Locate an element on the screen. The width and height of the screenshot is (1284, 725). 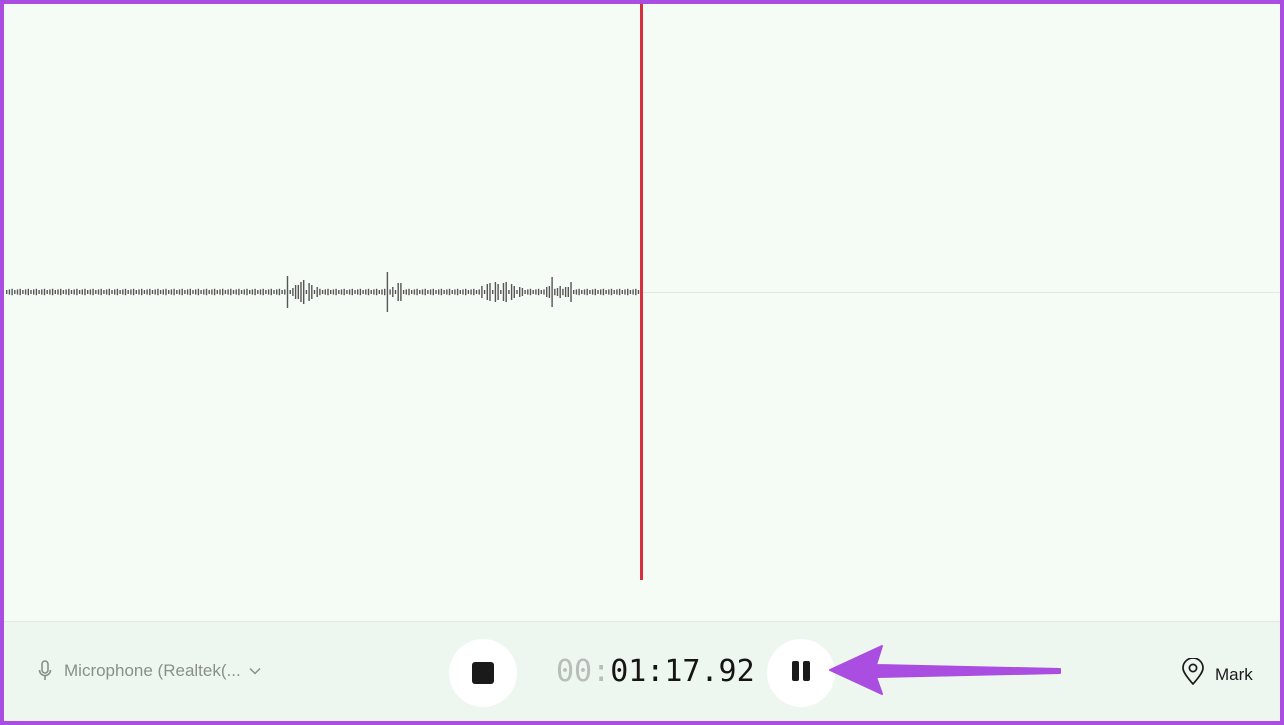
arrow-icon is located at coordinates (945, 670).